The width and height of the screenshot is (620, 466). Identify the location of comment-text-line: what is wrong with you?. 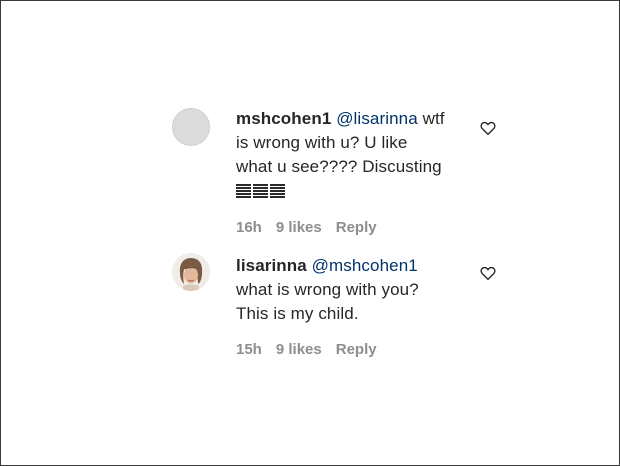
(327, 289).